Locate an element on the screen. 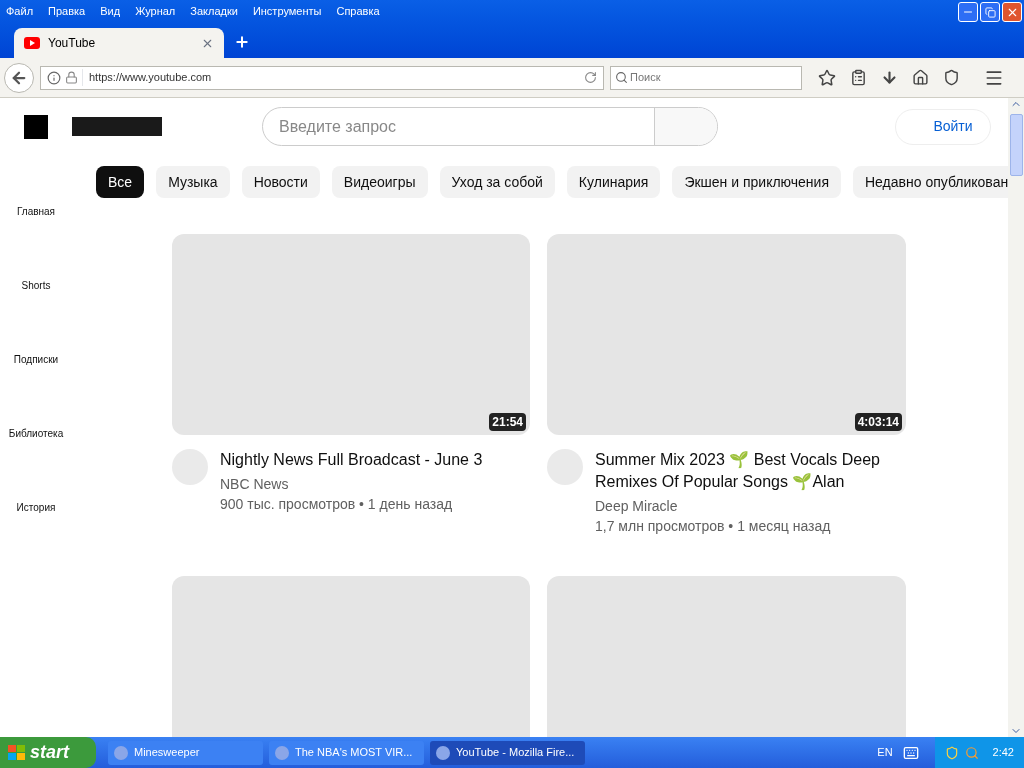 The image size is (1024, 768). sidebar-item: Подписки is located at coordinates (36, 359).